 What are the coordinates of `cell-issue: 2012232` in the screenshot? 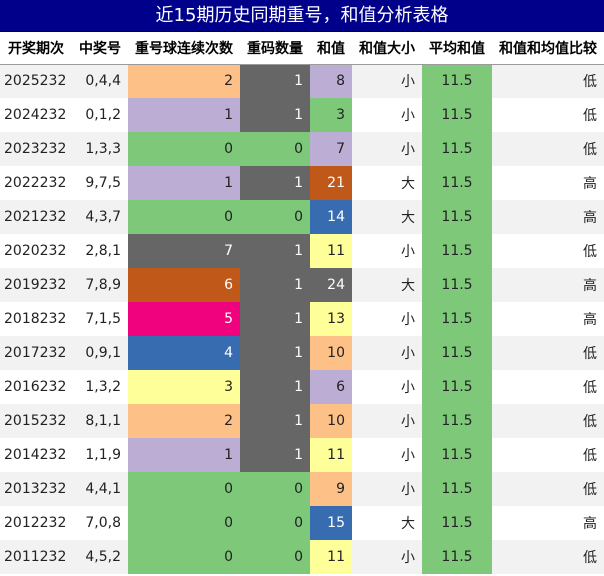 It's located at (36, 523).